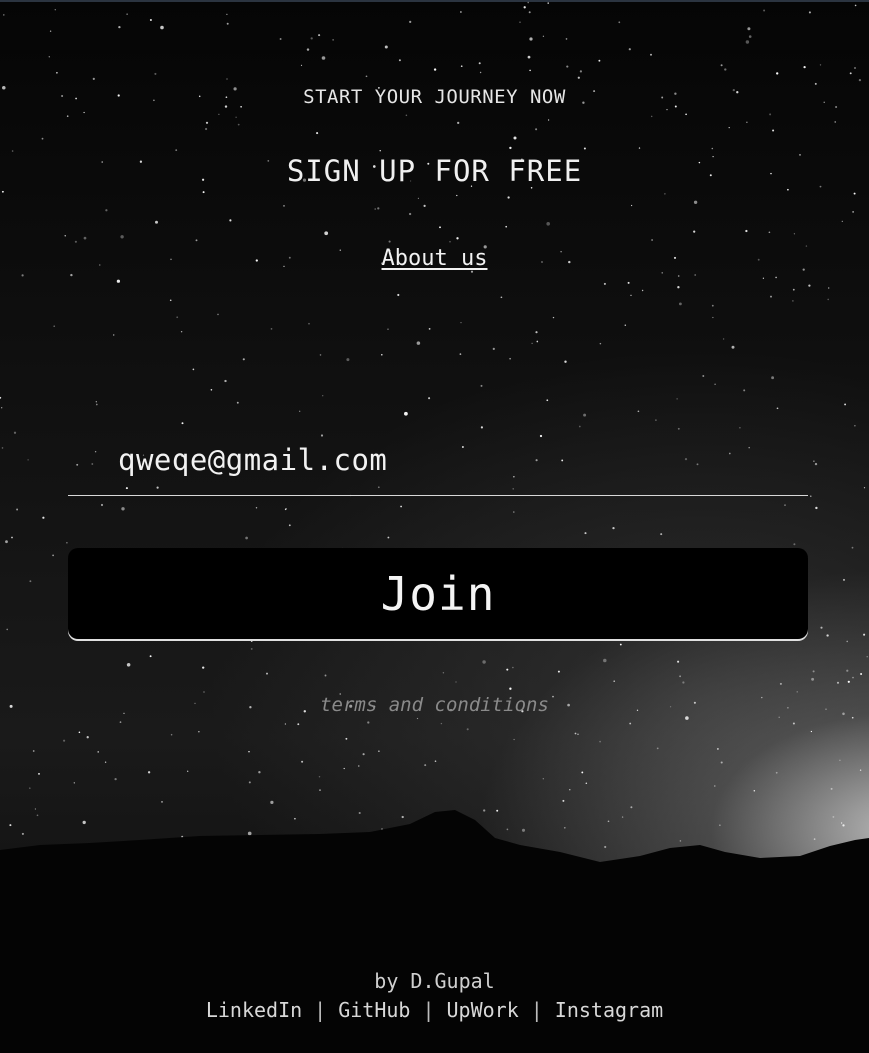  I want to click on github-link: GitHub, so click(374, 1010).